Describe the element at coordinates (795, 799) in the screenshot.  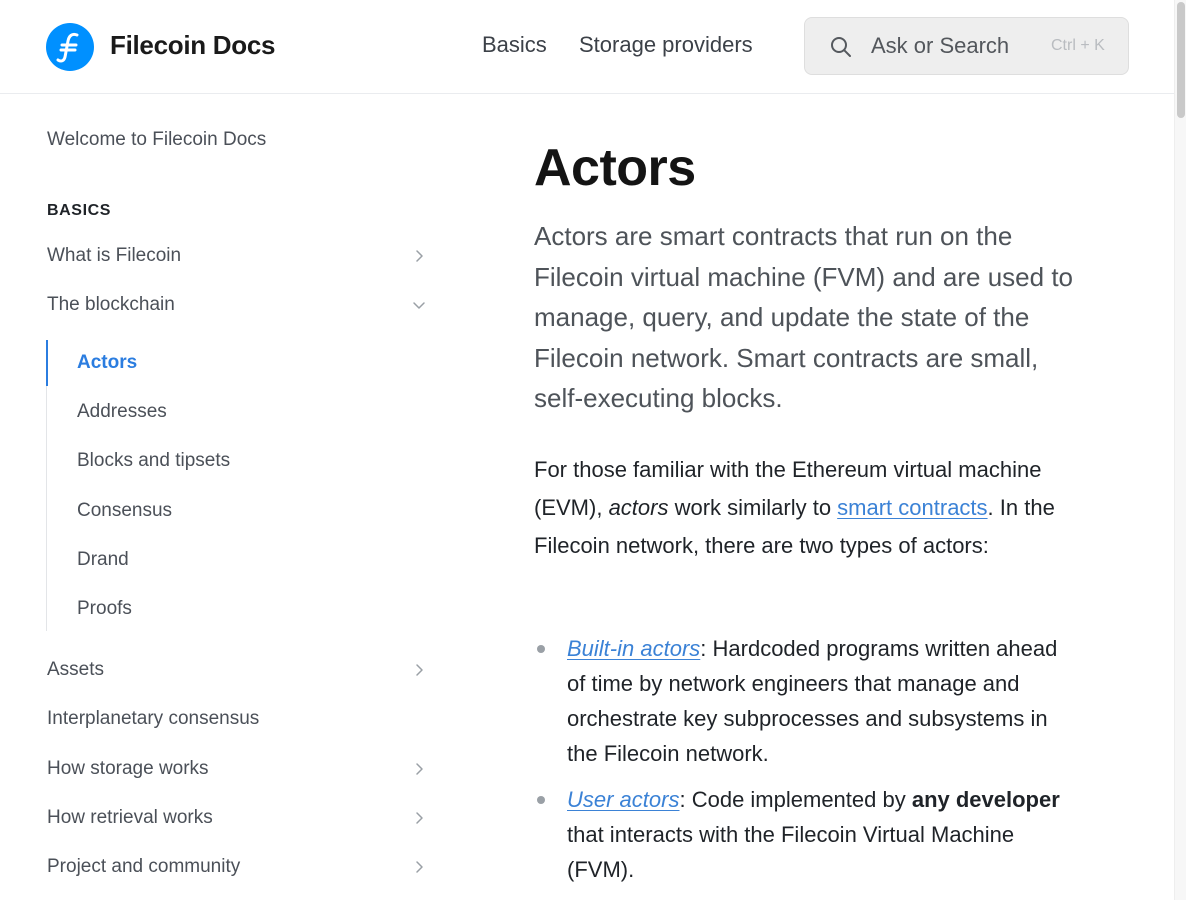
I see `list-item-text: : Code implemented by` at that location.